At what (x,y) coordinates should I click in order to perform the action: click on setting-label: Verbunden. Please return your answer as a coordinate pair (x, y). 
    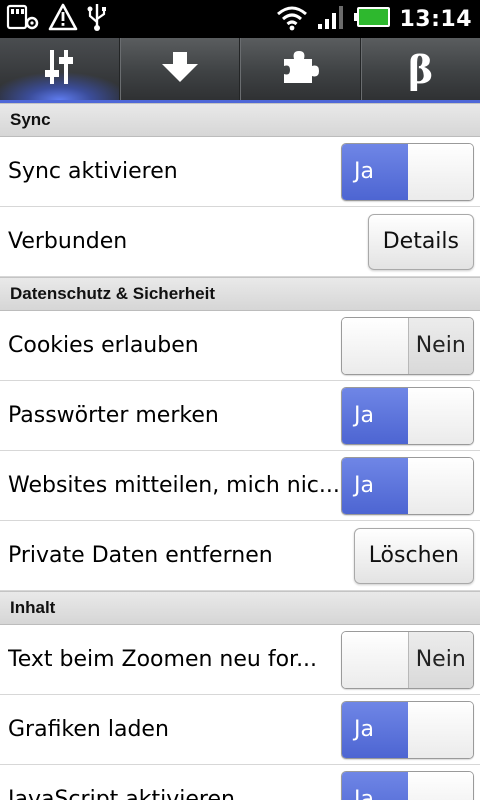
    Looking at the image, I should click on (68, 241).